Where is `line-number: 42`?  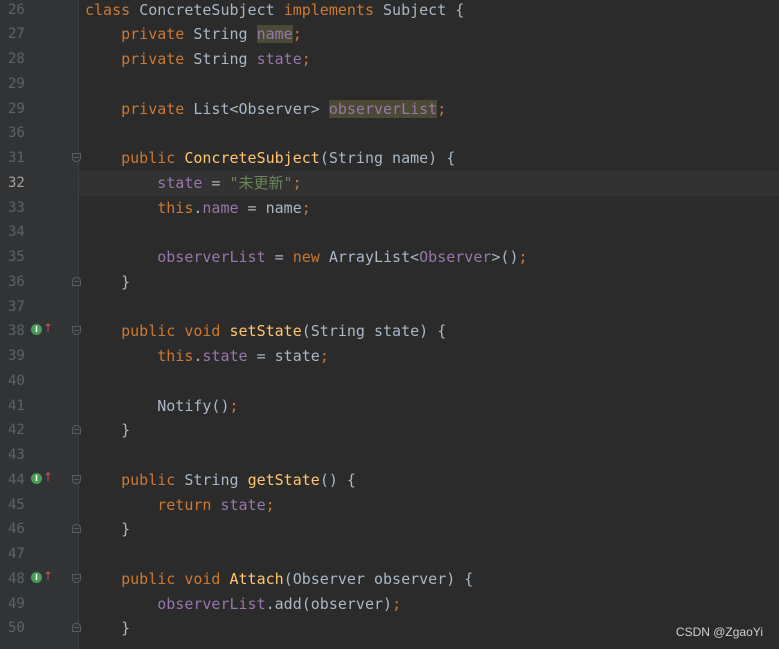
line-number: 42 is located at coordinates (16, 430).